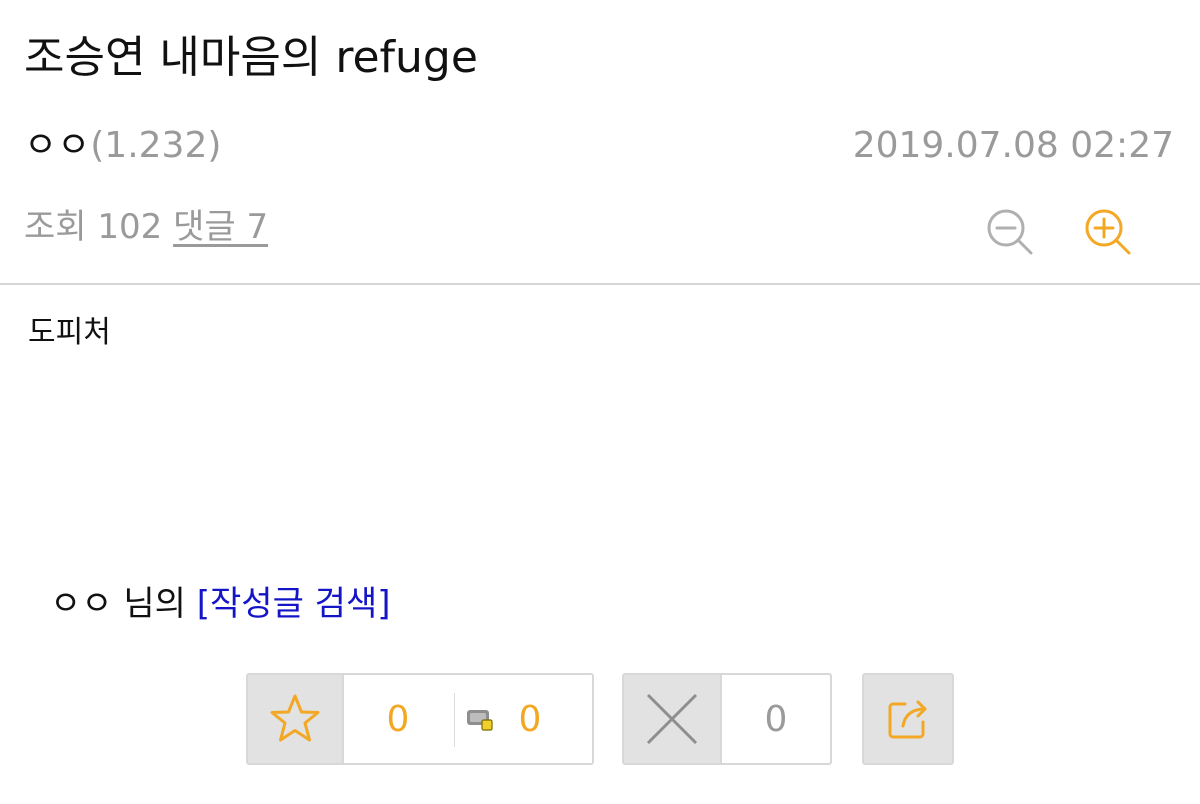 This screenshot has height=804, width=1200. Describe the element at coordinates (776, 719) in the screenshot. I see `not-recommend-count: 0` at that location.